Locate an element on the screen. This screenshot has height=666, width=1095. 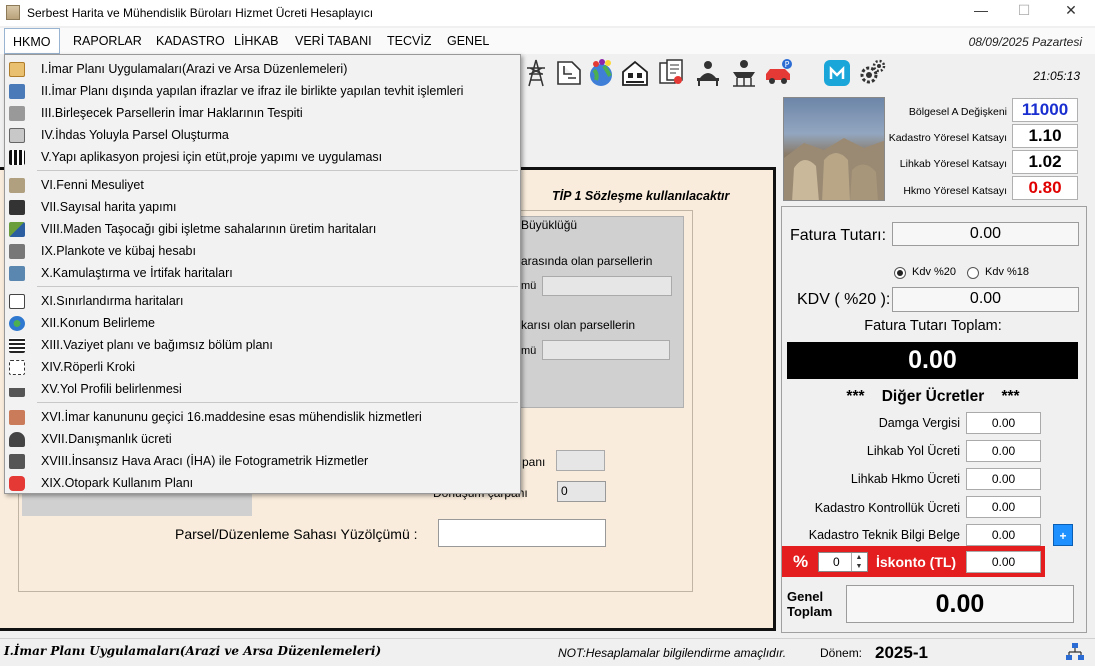
lihkab-hkmo-field: 0.00 is located at coordinates (1003, 479).